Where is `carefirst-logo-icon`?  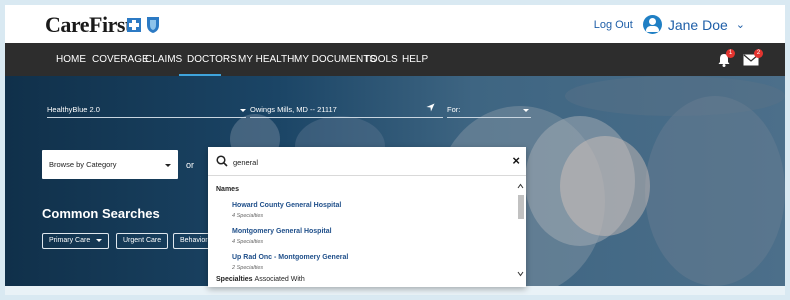
carefirst-logo-icon is located at coordinates (143, 25).